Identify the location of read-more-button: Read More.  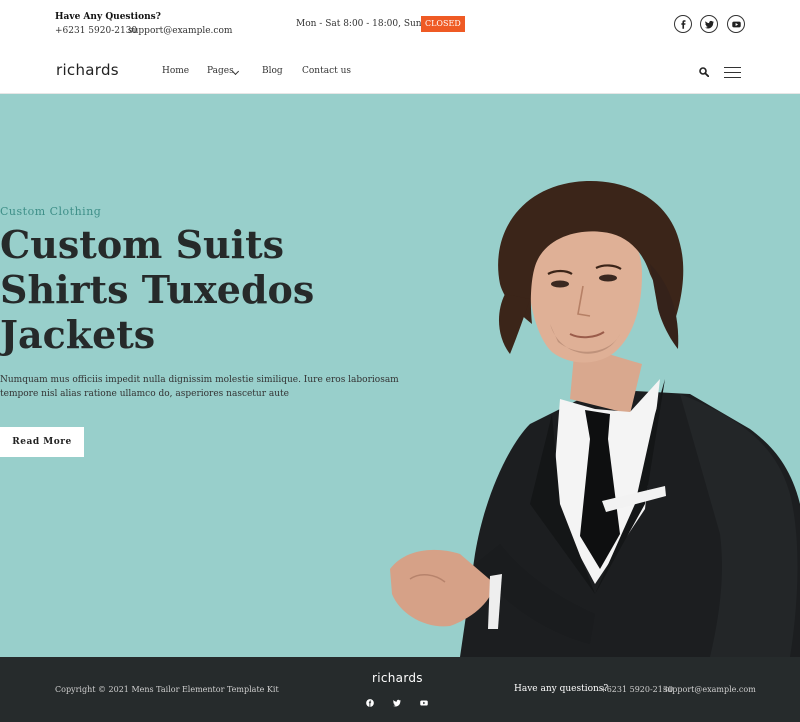
(42, 442).